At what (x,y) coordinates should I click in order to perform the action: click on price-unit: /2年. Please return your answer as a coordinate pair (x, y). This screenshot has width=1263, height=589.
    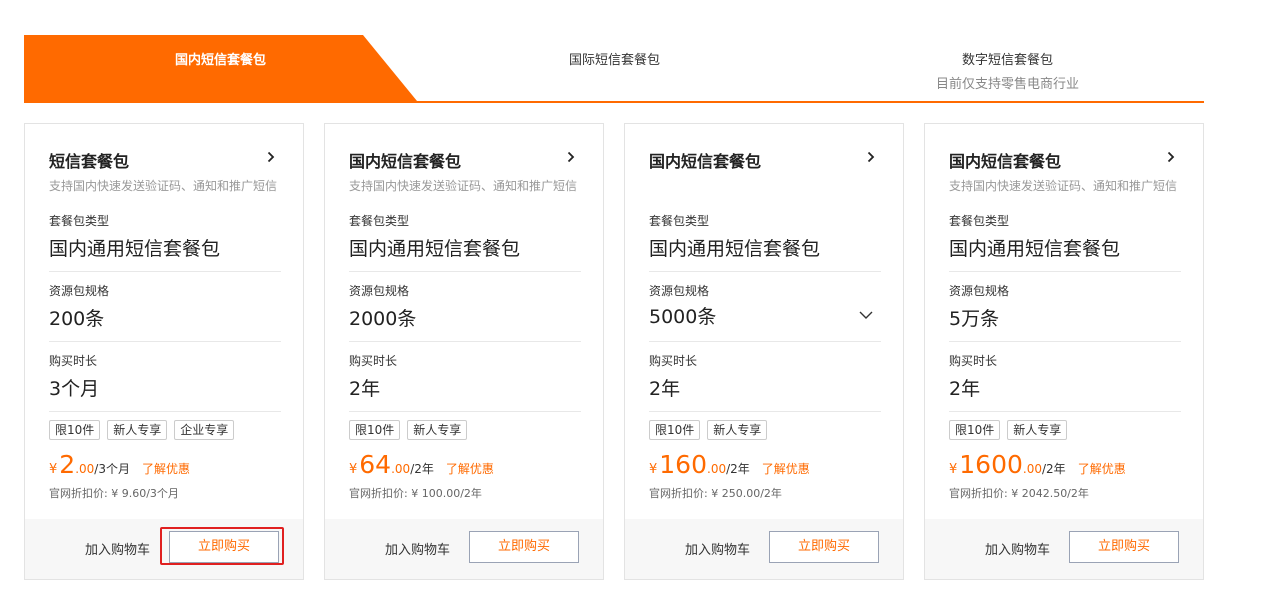
    Looking at the image, I should click on (738, 469).